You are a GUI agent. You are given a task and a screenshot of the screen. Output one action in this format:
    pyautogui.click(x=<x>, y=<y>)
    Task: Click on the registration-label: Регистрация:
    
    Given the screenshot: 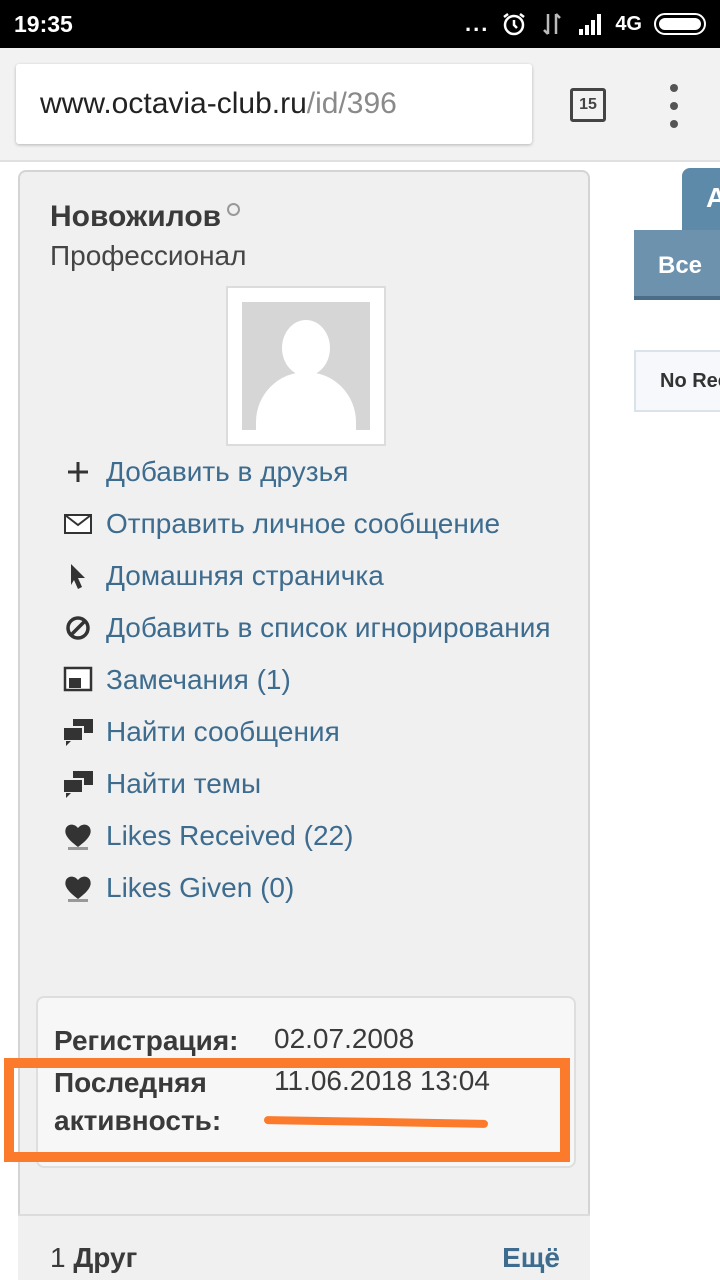 What is the action you would take?
    pyautogui.click(x=146, y=1040)
    